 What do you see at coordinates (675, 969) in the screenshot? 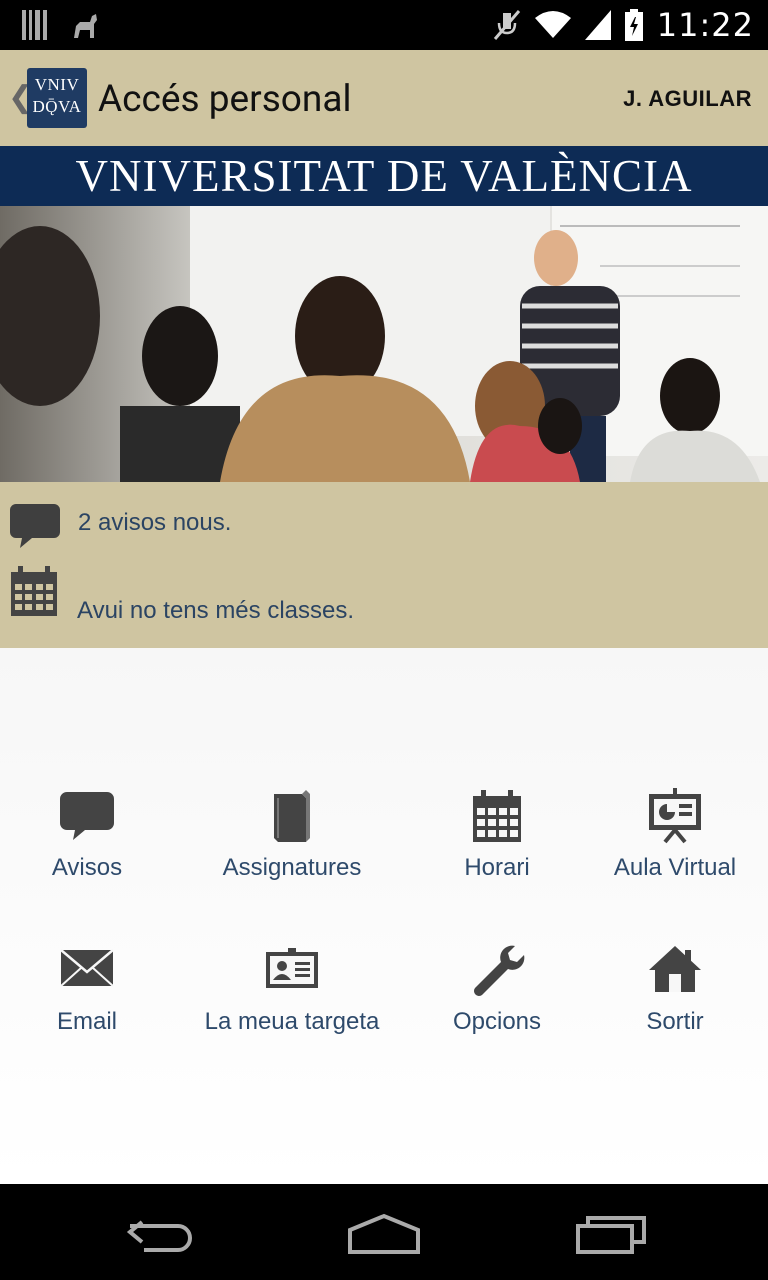
I see `home-icon` at bounding box center [675, 969].